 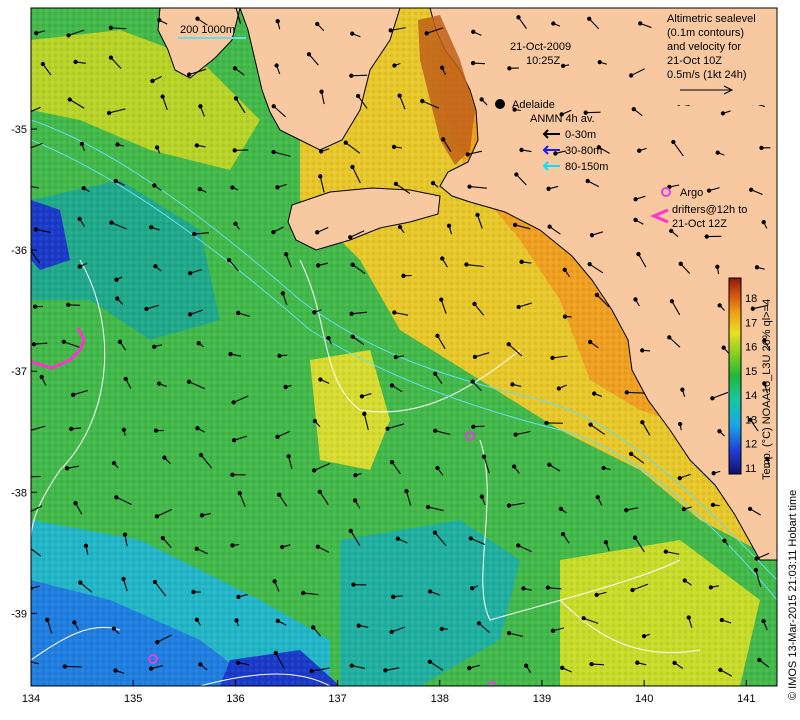 What do you see at coordinates (706, 75) in the screenshot?
I see `altimetry-line: 0.5m/s (1kt 24h)` at bounding box center [706, 75].